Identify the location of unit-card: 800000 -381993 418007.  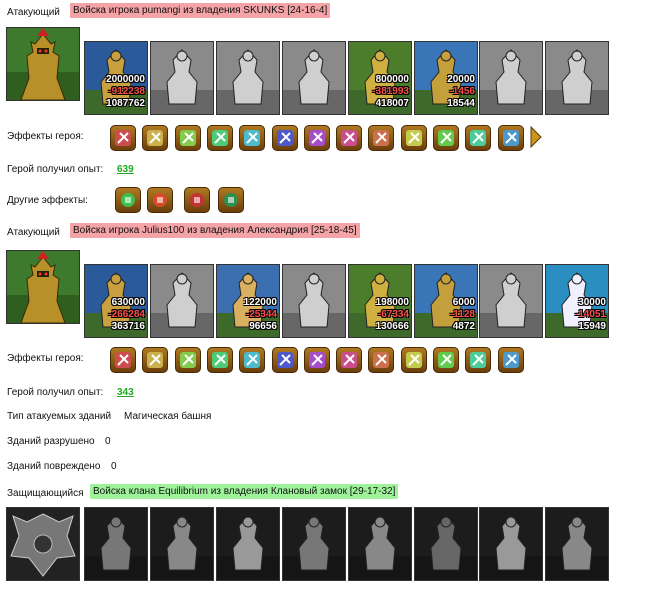
(380, 78).